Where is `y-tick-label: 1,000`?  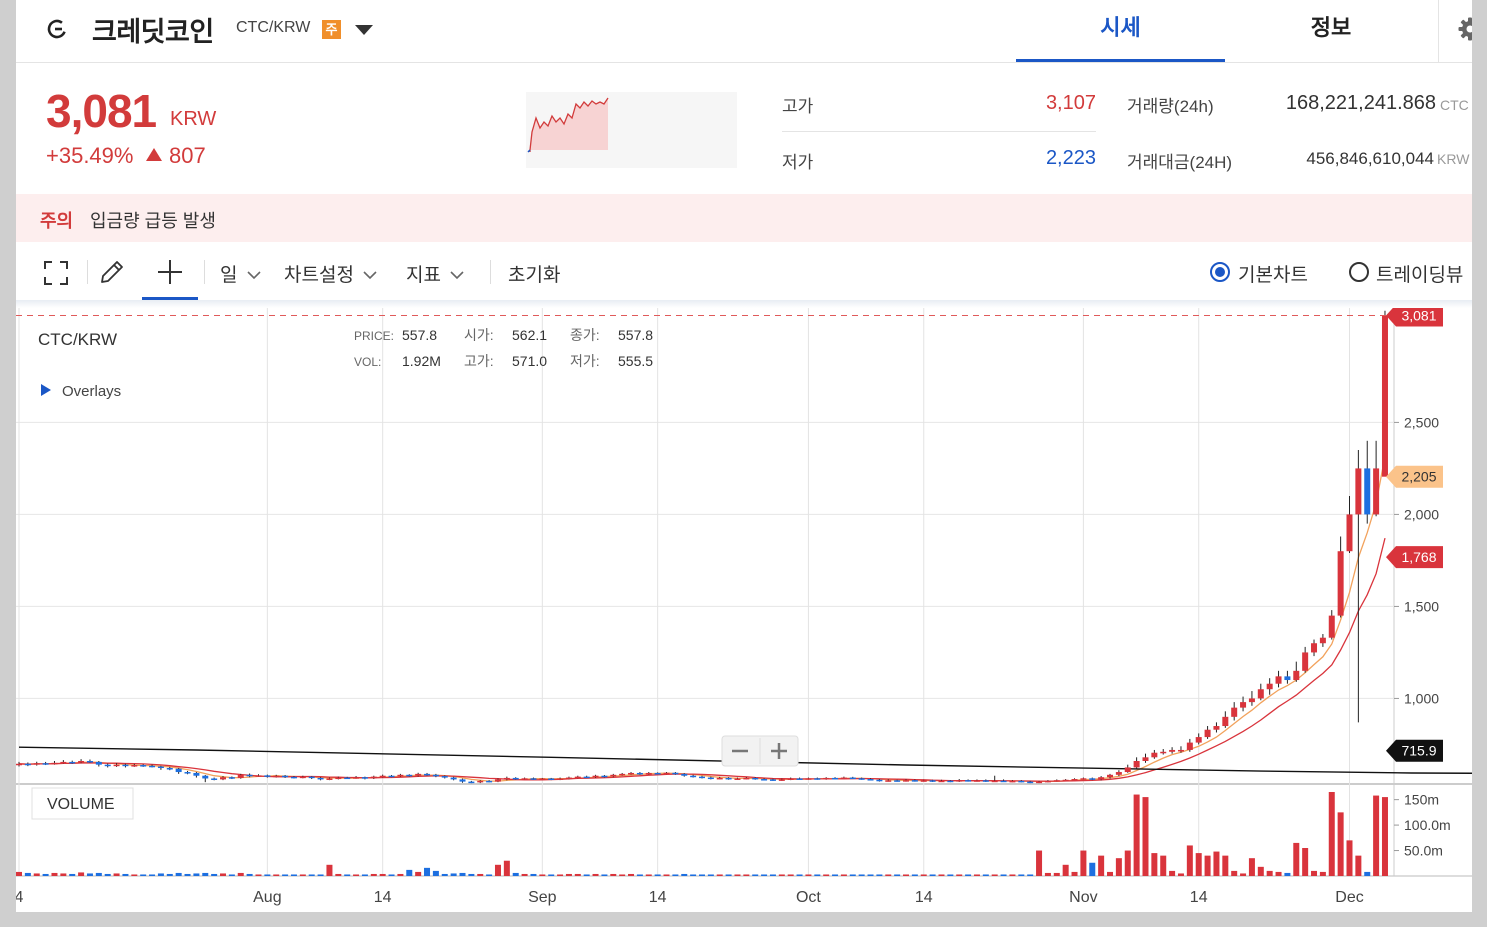 y-tick-label: 1,000 is located at coordinates (1421, 698).